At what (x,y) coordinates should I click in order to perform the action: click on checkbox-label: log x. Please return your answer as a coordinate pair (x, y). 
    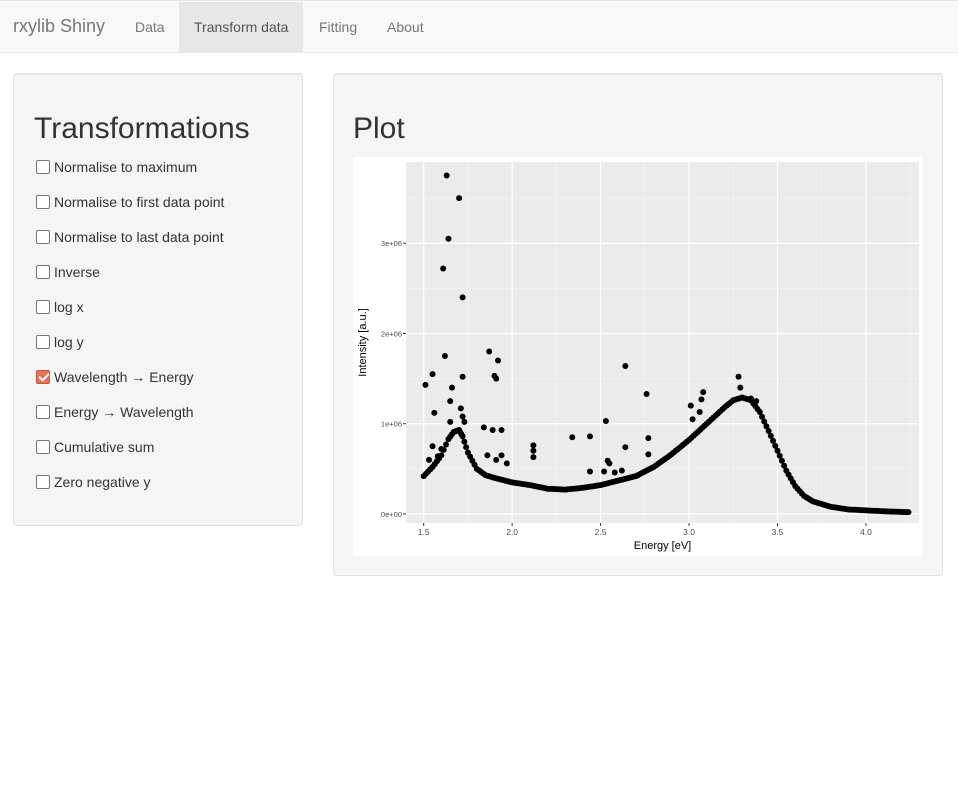
    Looking at the image, I should click on (69, 307).